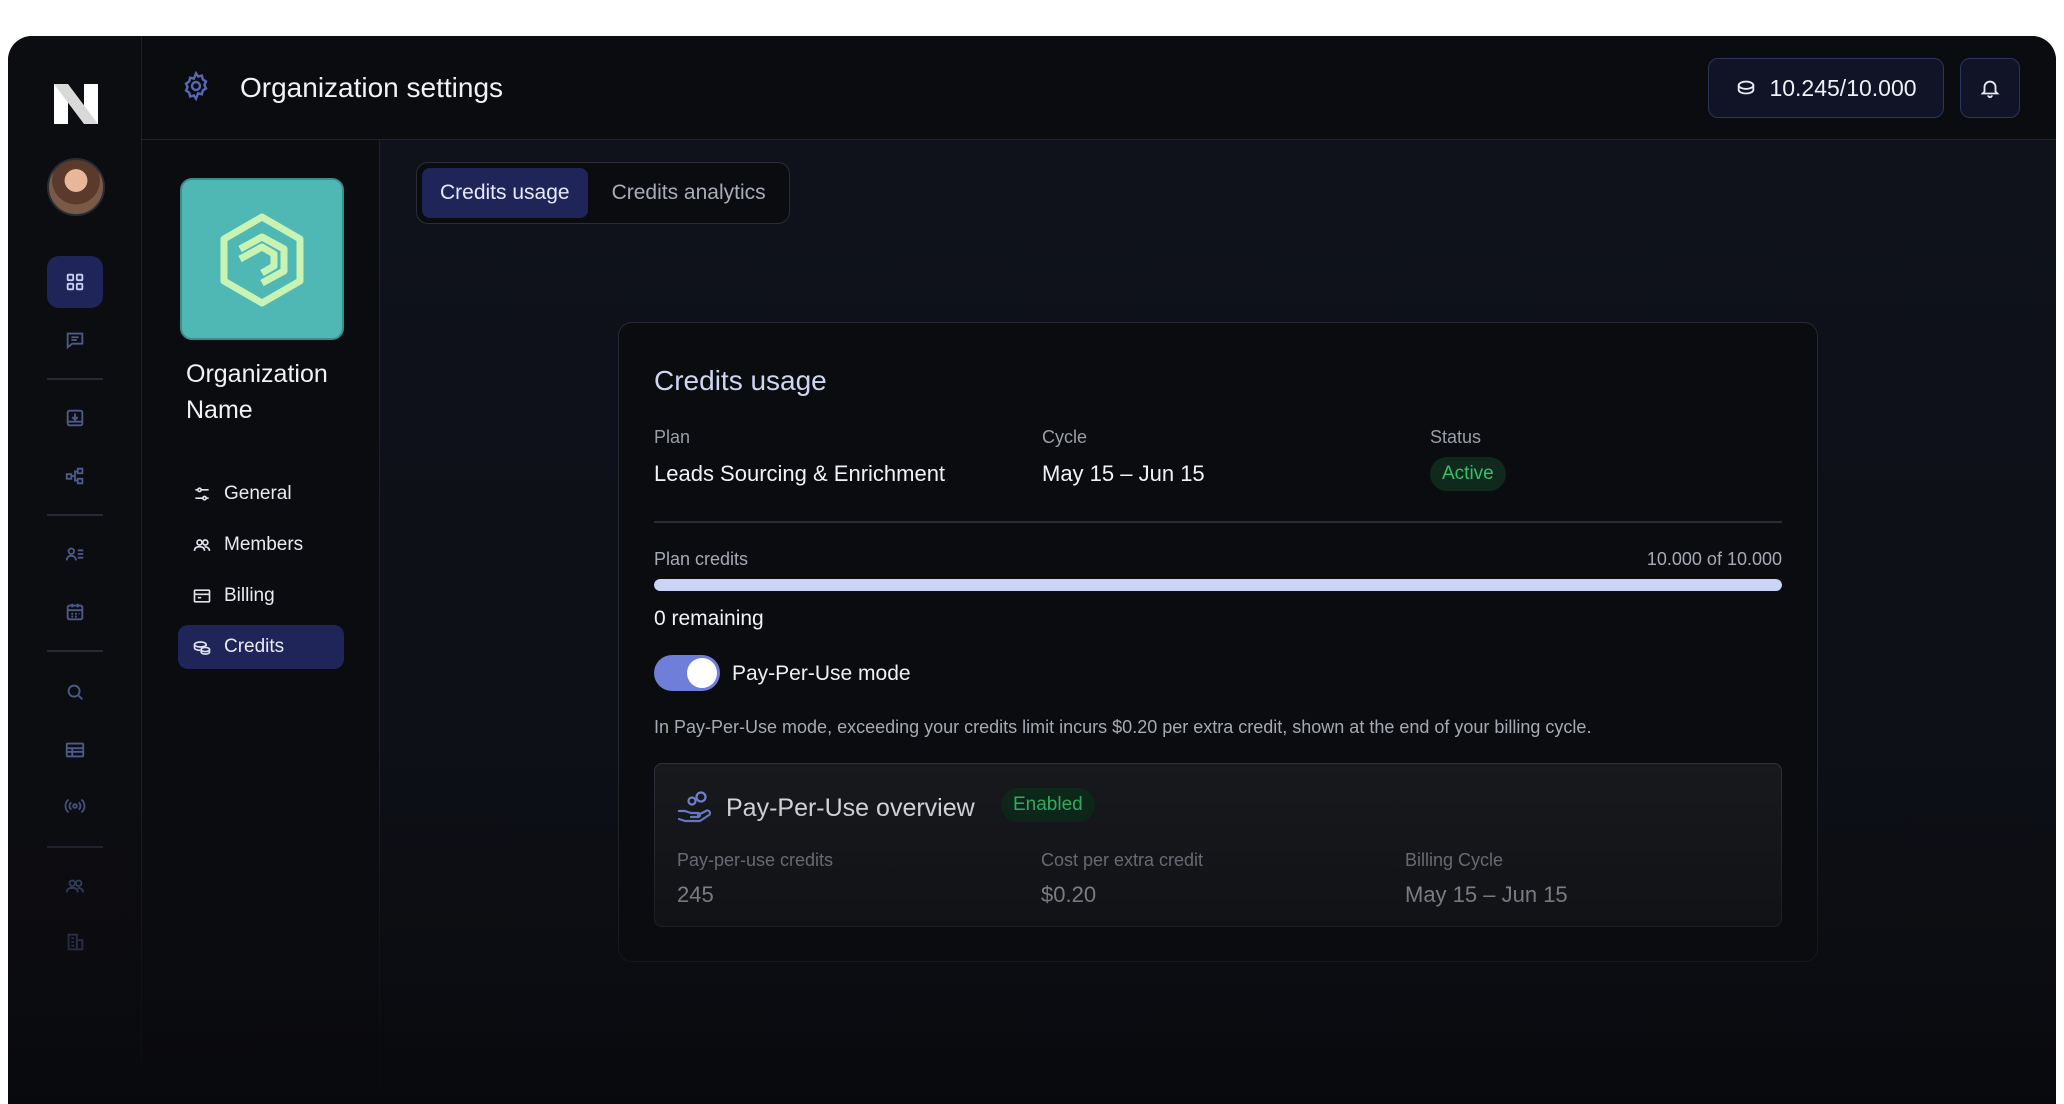  Describe the element at coordinates (1456, 437) in the screenshot. I see `status-label: Status` at that location.